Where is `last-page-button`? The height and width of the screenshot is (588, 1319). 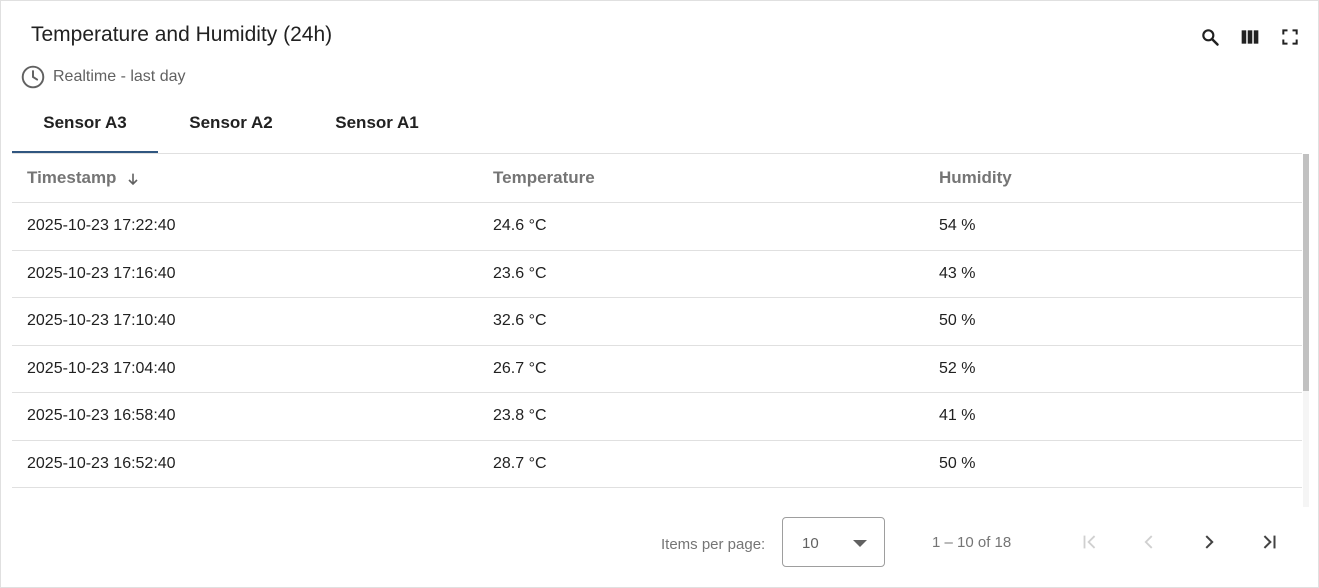
last-page-button is located at coordinates (1269, 542).